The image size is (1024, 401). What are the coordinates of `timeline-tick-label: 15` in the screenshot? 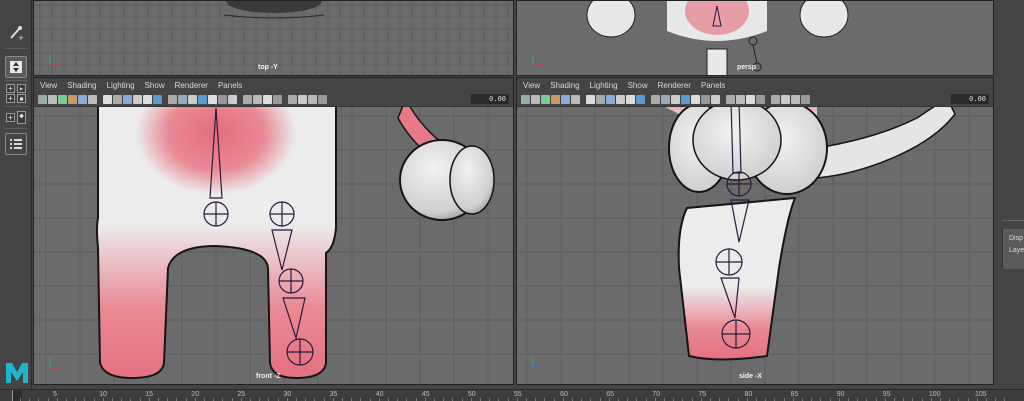 It's located at (149, 394).